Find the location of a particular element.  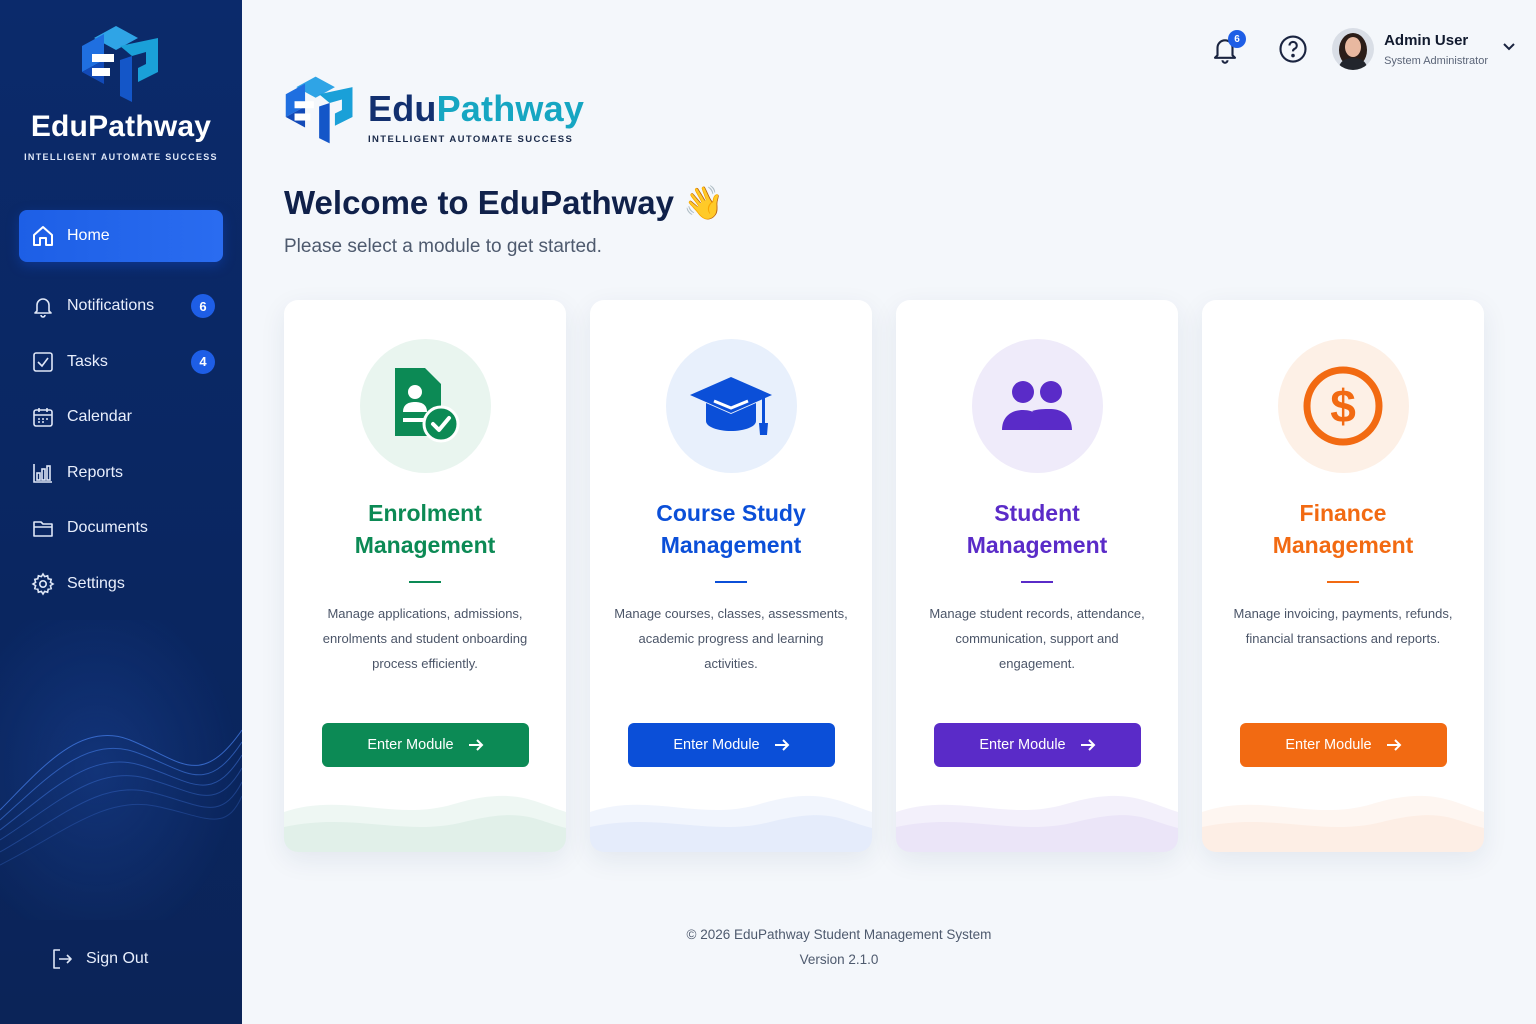

sidebar-item-calendar: Calendar is located at coordinates (121, 417).